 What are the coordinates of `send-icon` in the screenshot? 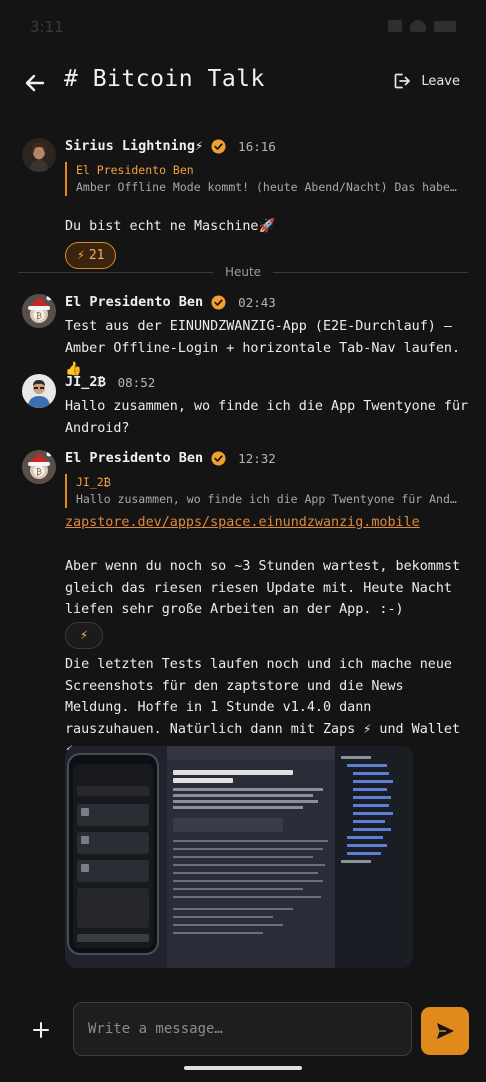 It's located at (445, 1031).